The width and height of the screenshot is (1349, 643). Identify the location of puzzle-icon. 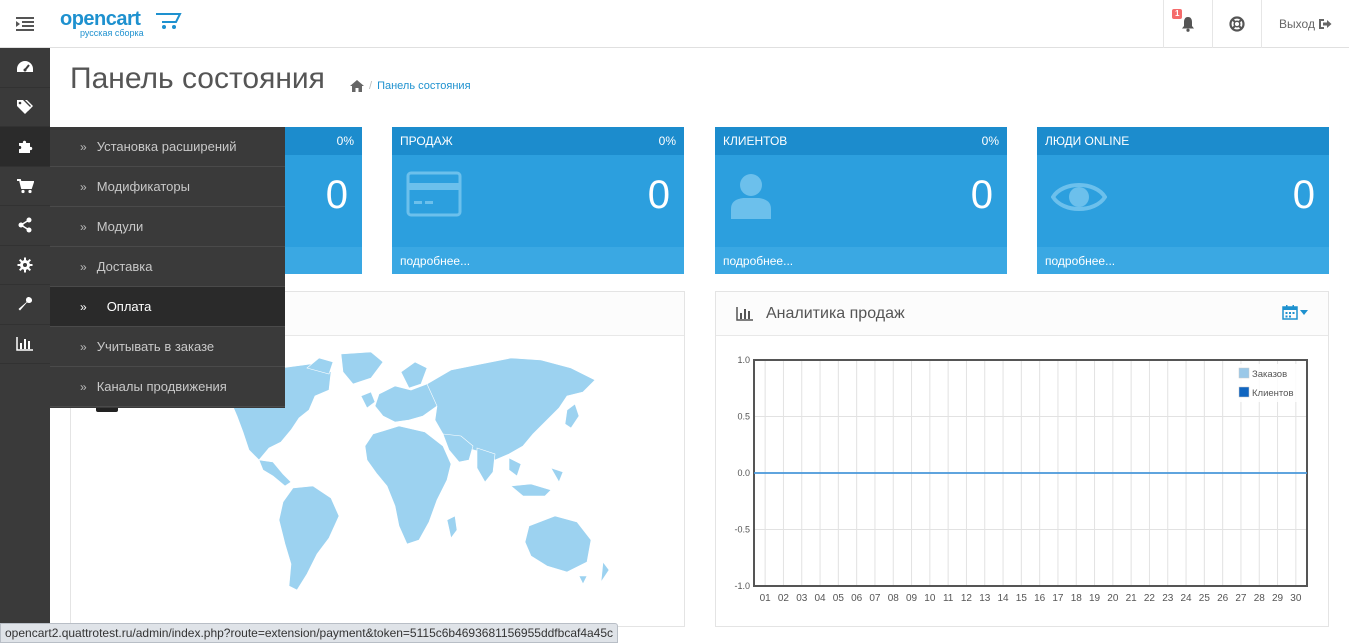
(26, 147).